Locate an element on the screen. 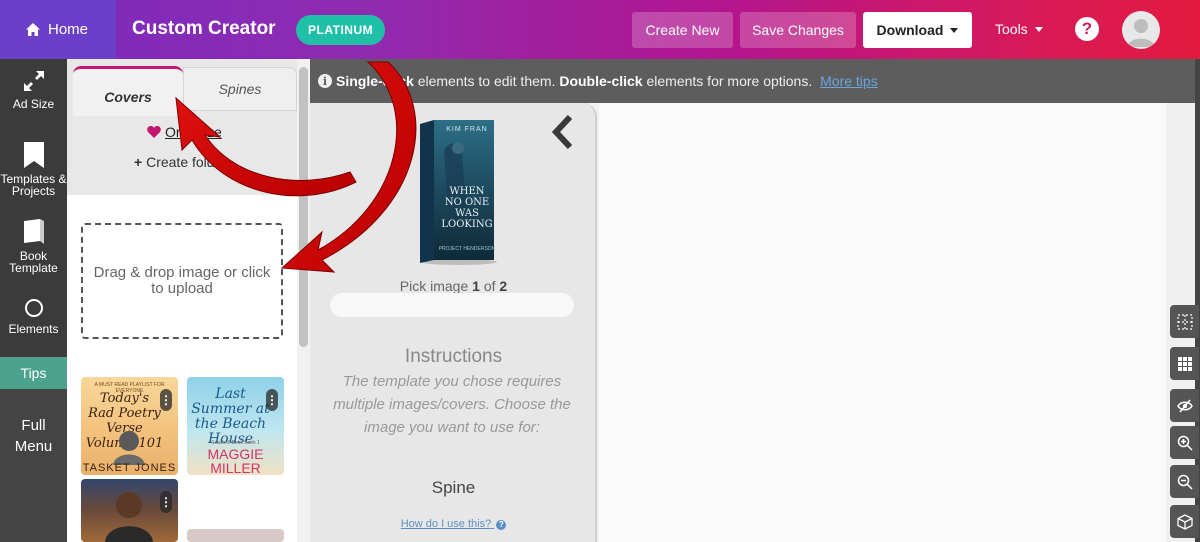  organize-link: Organize is located at coordinates (184, 132).